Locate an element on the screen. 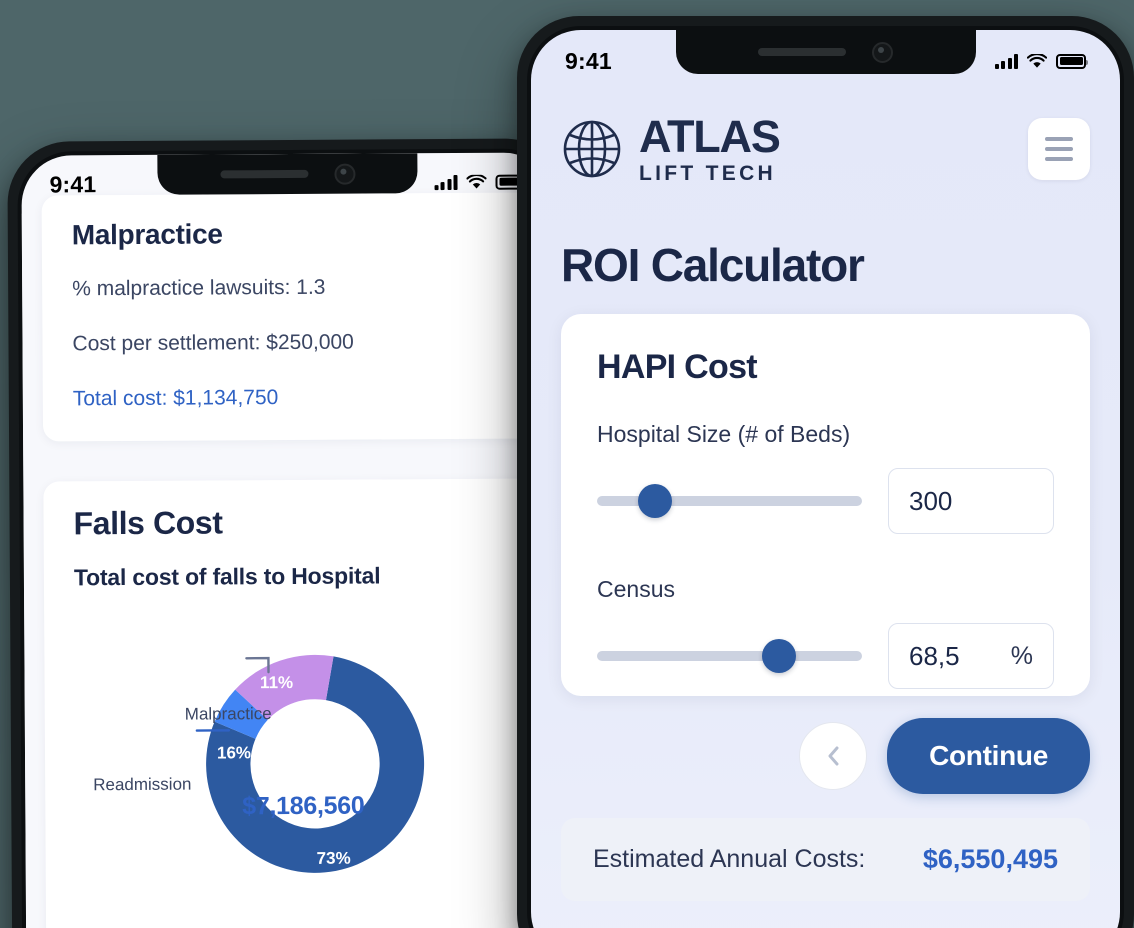 The height and width of the screenshot is (928, 1134). status-icons-front is located at coordinates (1041, 61).